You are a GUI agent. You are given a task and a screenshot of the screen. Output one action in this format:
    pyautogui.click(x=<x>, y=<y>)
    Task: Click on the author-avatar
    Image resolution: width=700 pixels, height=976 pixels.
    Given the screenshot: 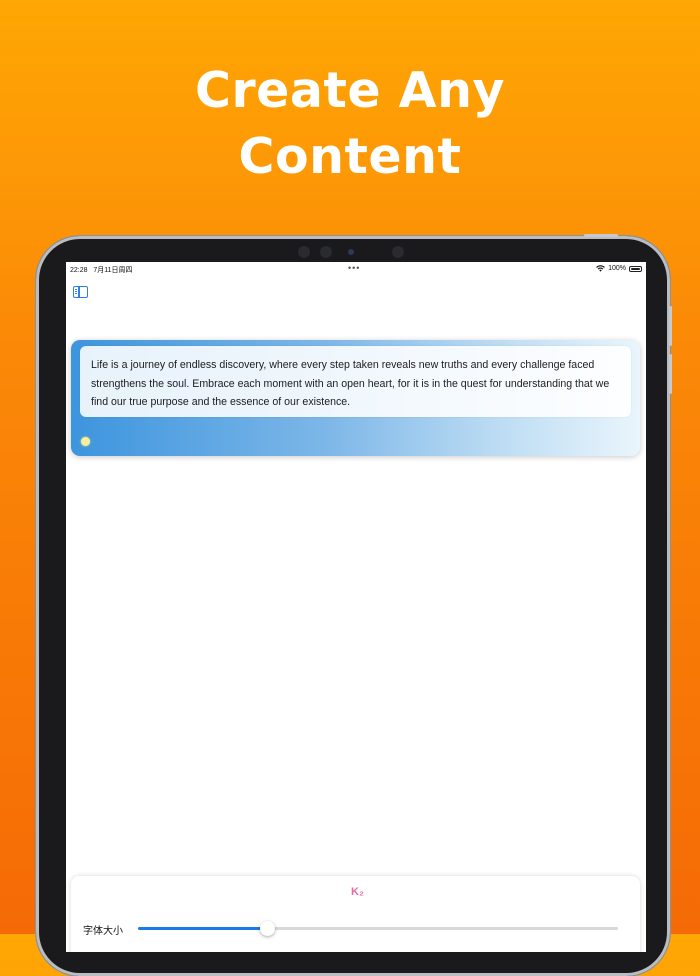 What is the action you would take?
    pyautogui.click(x=85, y=441)
    